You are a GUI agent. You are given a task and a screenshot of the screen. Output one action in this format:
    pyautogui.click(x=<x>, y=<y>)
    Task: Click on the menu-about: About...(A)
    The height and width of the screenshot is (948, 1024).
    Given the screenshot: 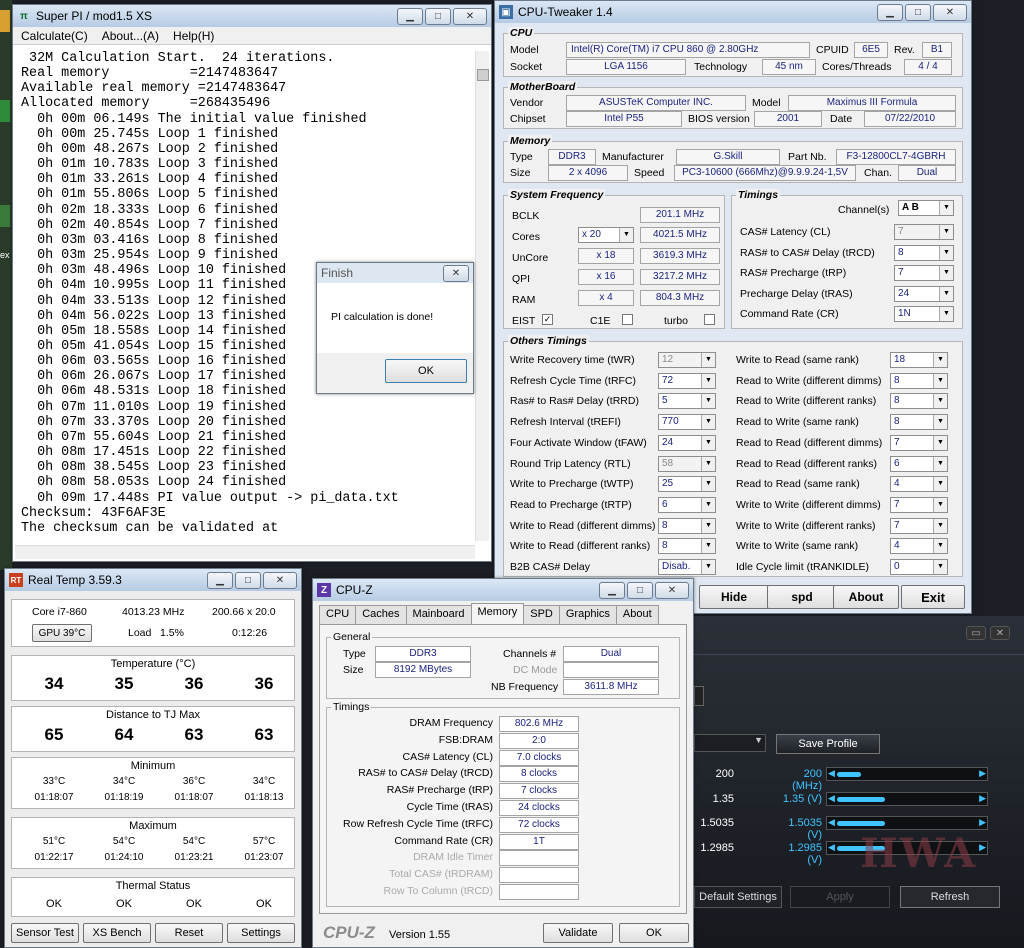 What is the action you would take?
    pyautogui.click(x=130, y=36)
    